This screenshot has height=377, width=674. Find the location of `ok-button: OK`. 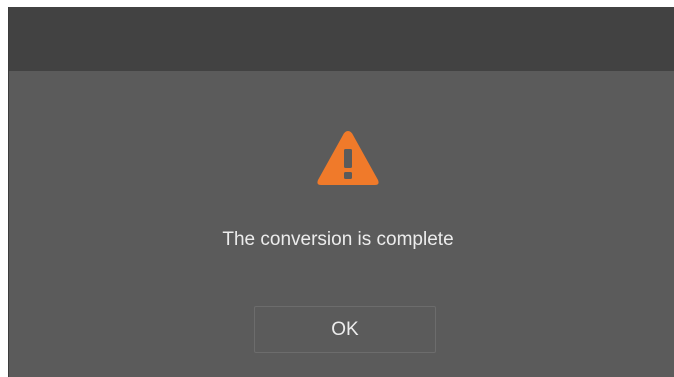

ok-button: OK is located at coordinates (345, 329).